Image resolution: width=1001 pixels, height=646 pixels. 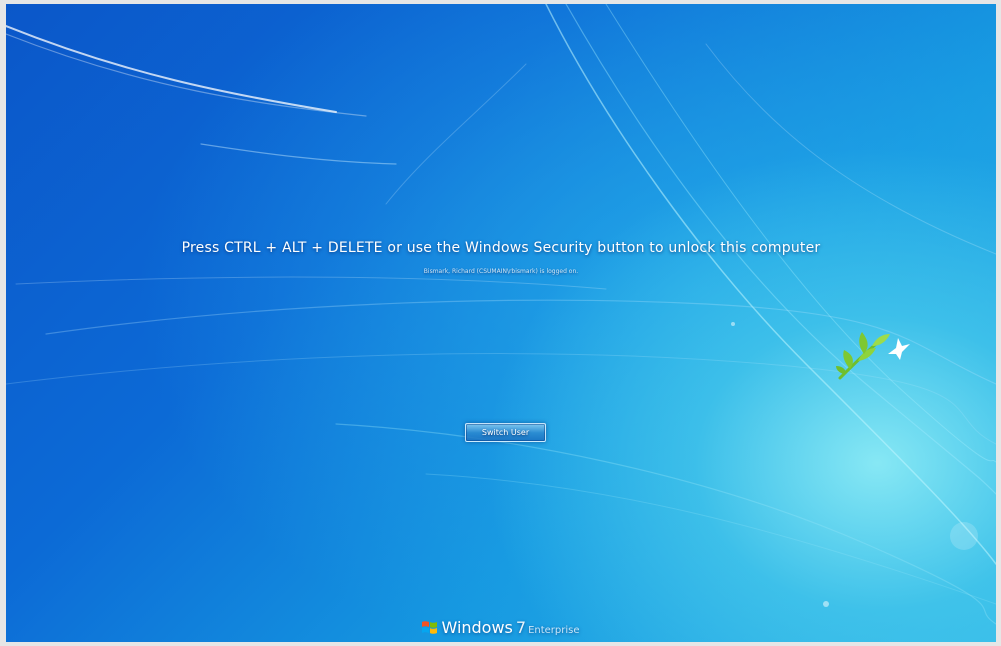 What do you see at coordinates (521, 627) in the screenshot?
I see `brand-version: 7` at bounding box center [521, 627].